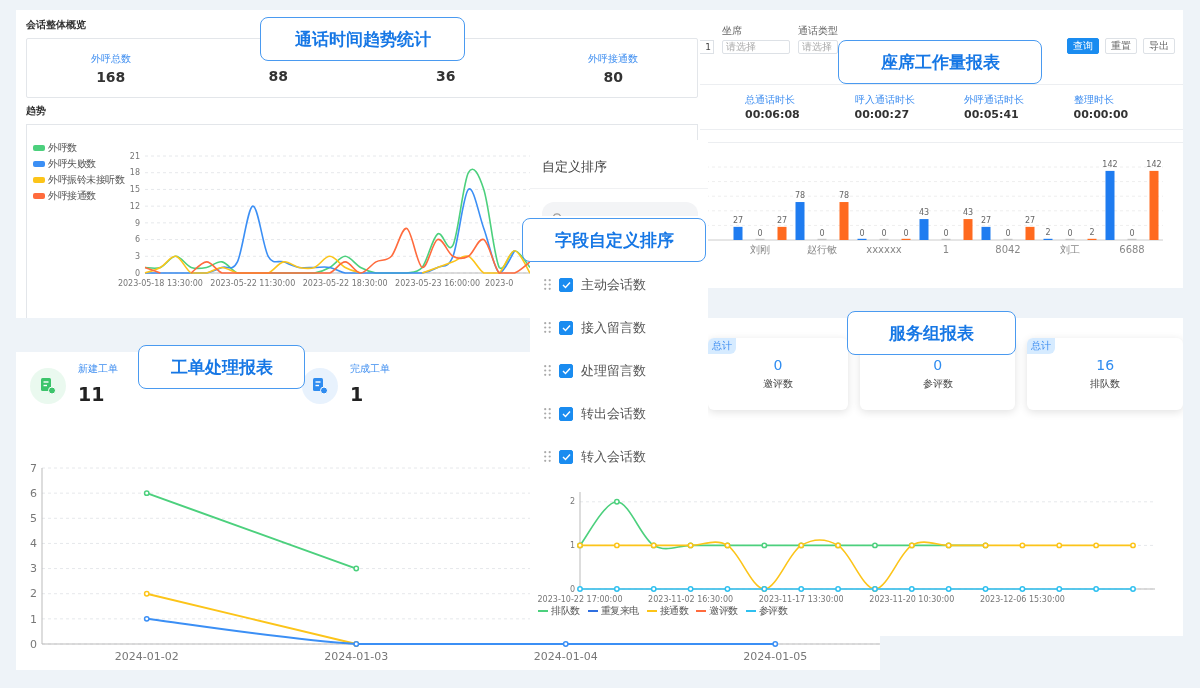  I want to click on stat-label: 整理时长, so click(1094, 100).